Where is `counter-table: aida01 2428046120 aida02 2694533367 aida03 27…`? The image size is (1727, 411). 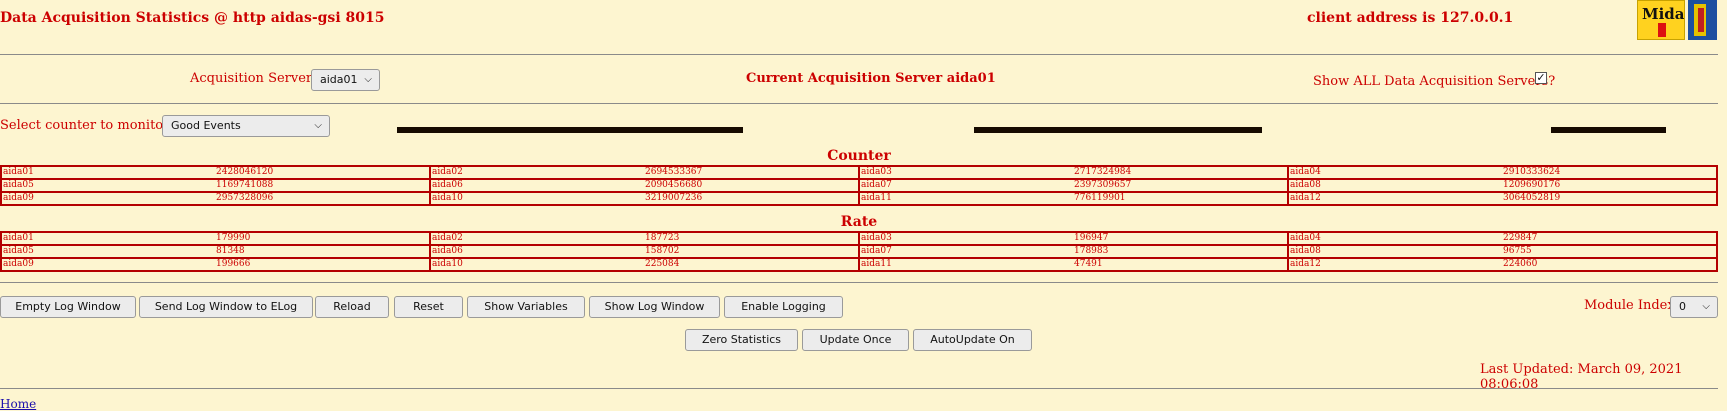
counter-table: aida01 2428046120 aida02 2694533367 aida03 27… is located at coordinates (859, 185).